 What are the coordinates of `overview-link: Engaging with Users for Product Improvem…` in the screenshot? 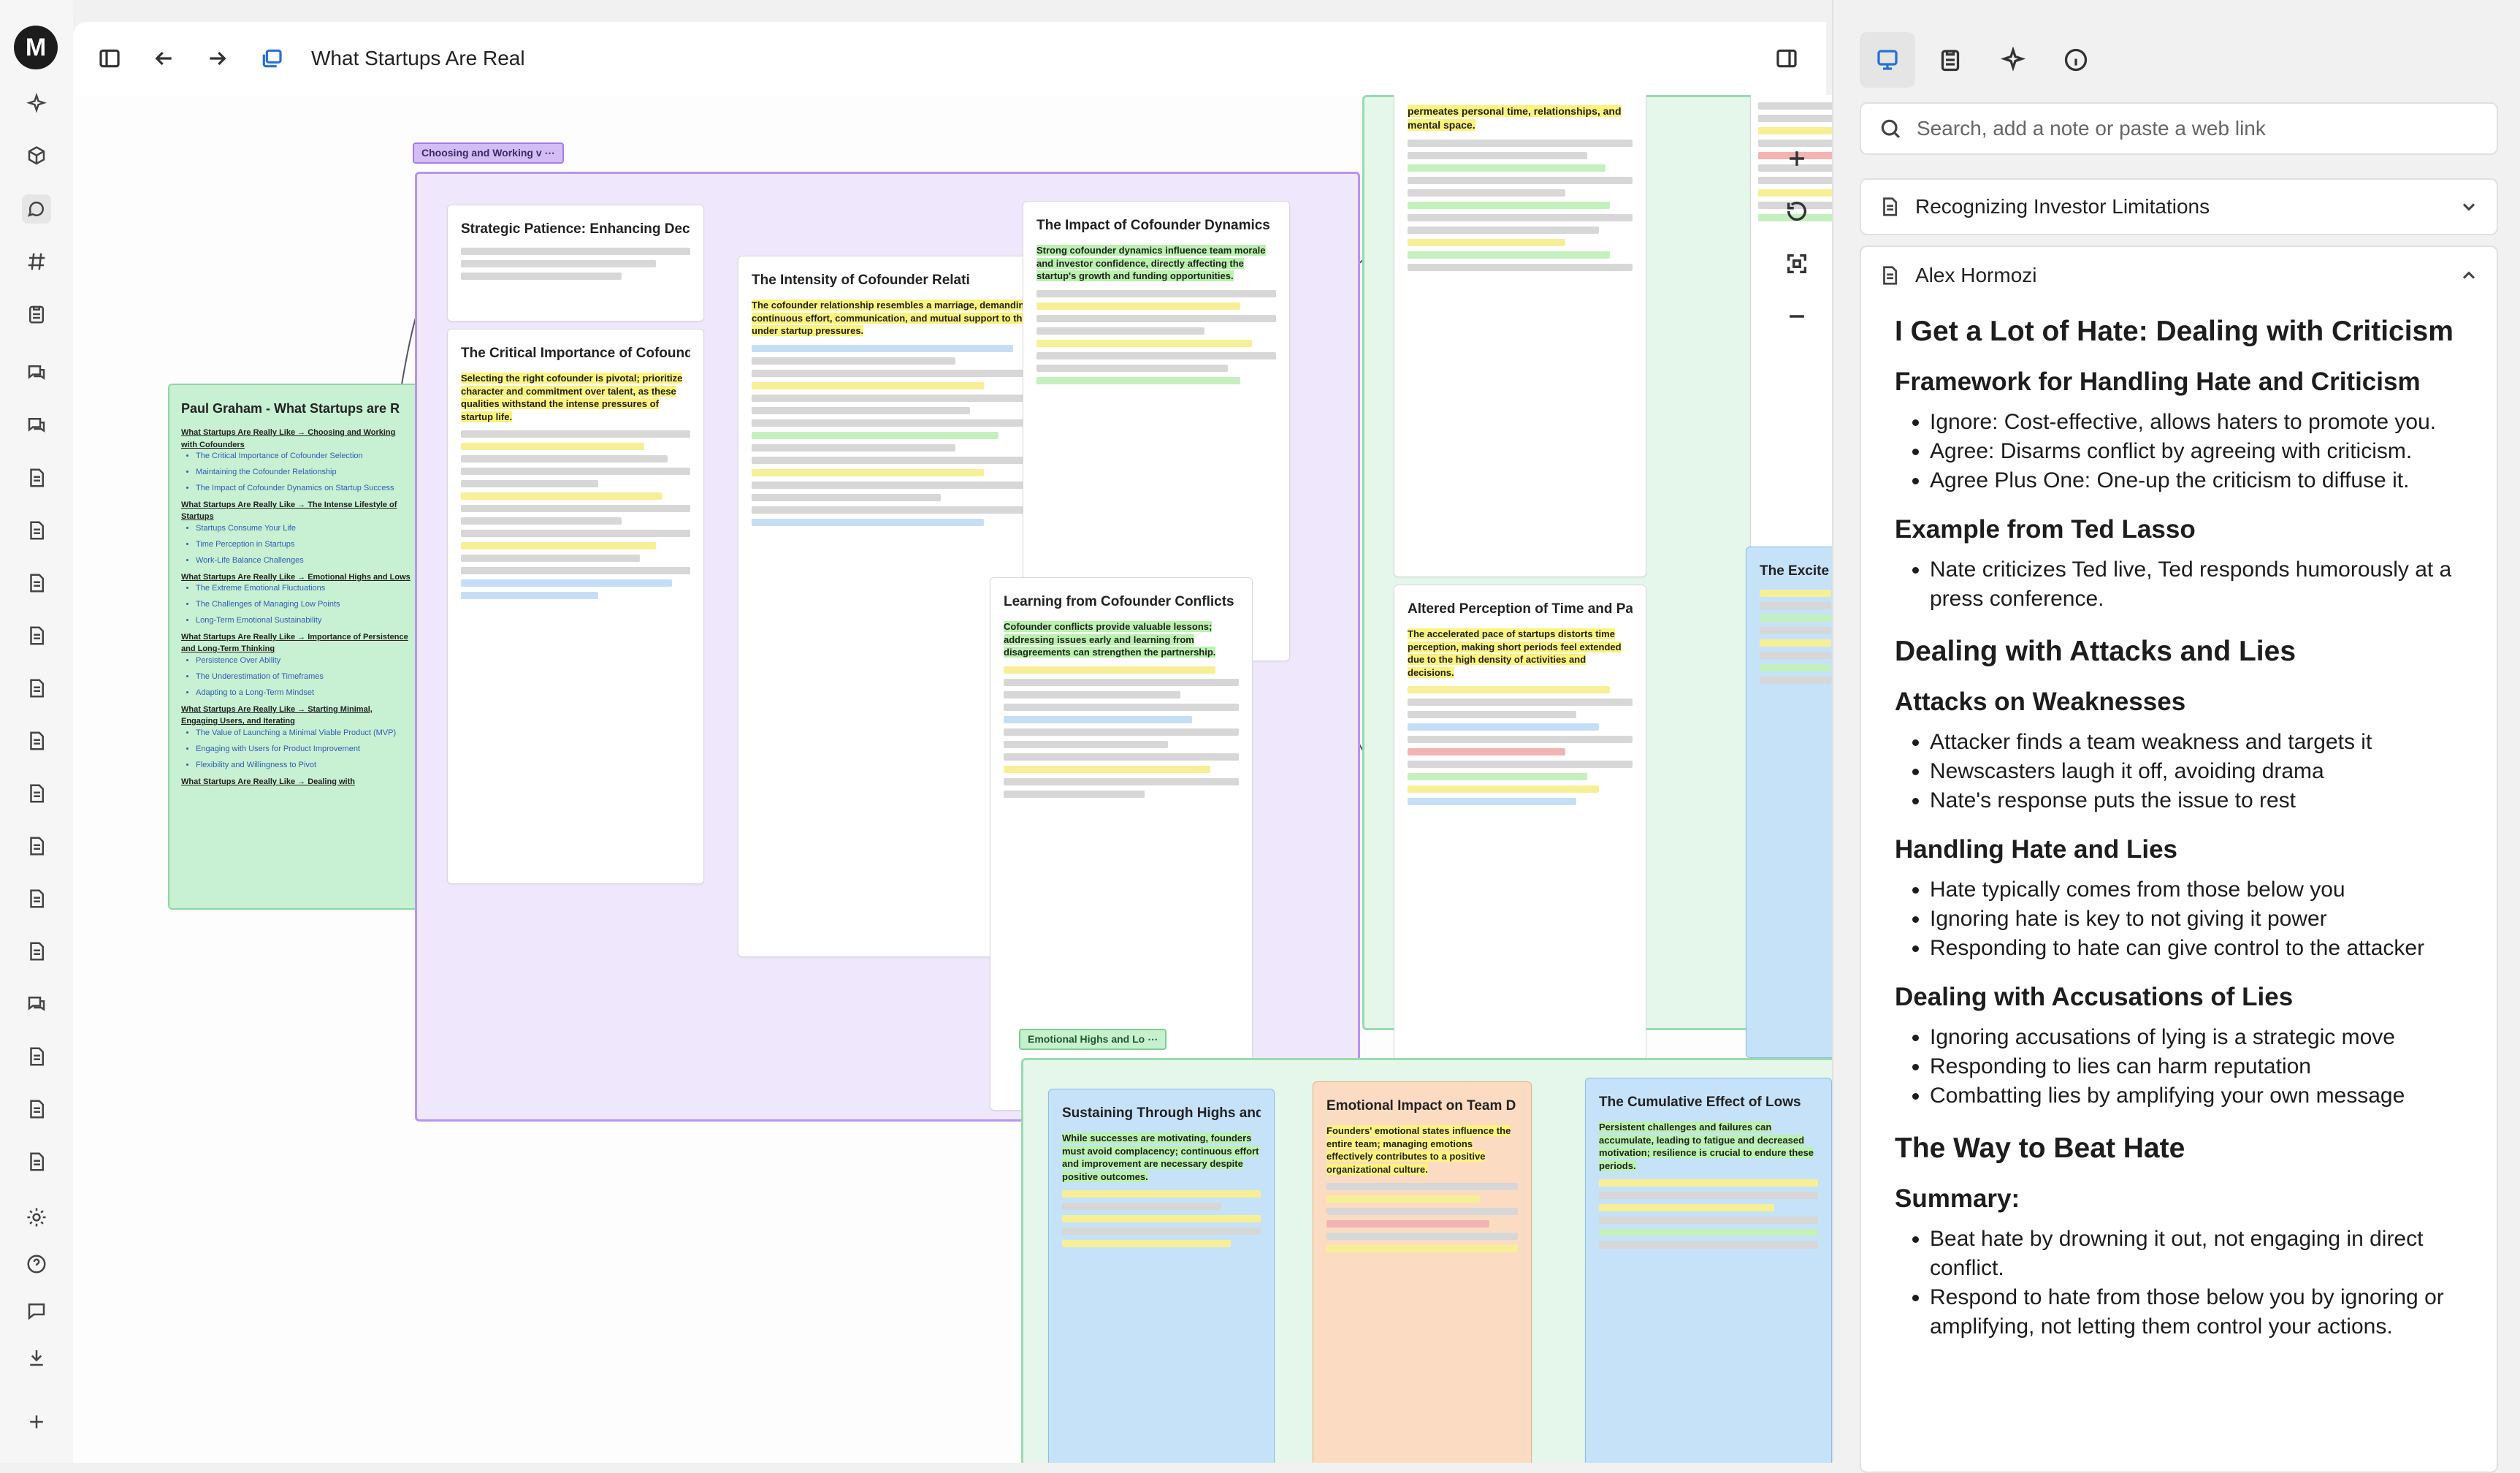 It's located at (303, 749).